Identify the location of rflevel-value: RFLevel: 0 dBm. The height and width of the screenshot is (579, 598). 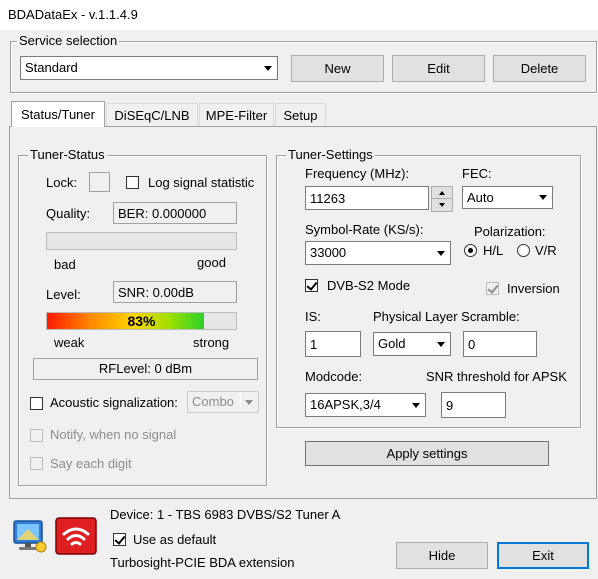
(145, 368).